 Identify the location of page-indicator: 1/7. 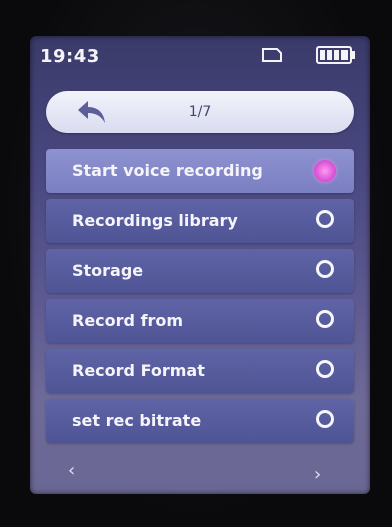
(200, 112).